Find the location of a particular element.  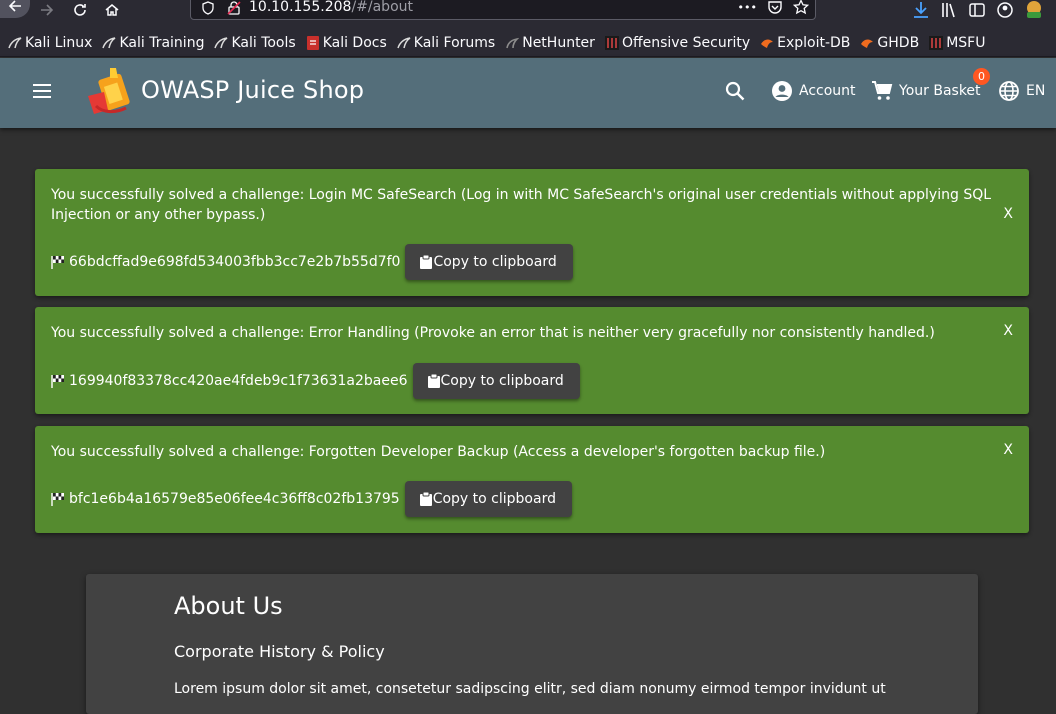

bookmark-kali-linux: Kali Linux is located at coordinates (50, 43).